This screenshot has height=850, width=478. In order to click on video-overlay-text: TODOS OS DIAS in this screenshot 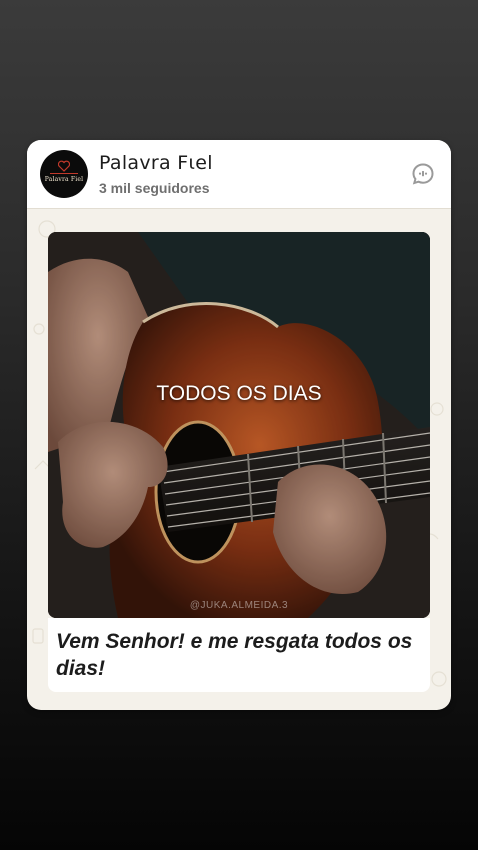, I will do `click(239, 393)`.